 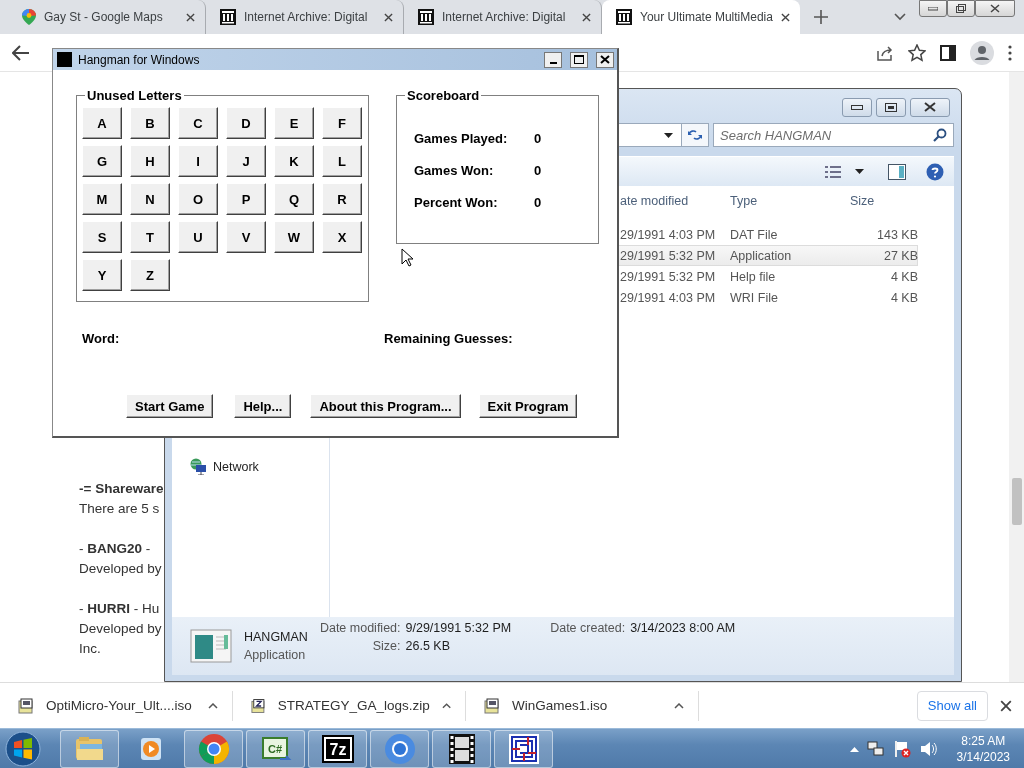 What do you see at coordinates (21, 52) in the screenshot?
I see `back-arrow-icon` at bounding box center [21, 52].